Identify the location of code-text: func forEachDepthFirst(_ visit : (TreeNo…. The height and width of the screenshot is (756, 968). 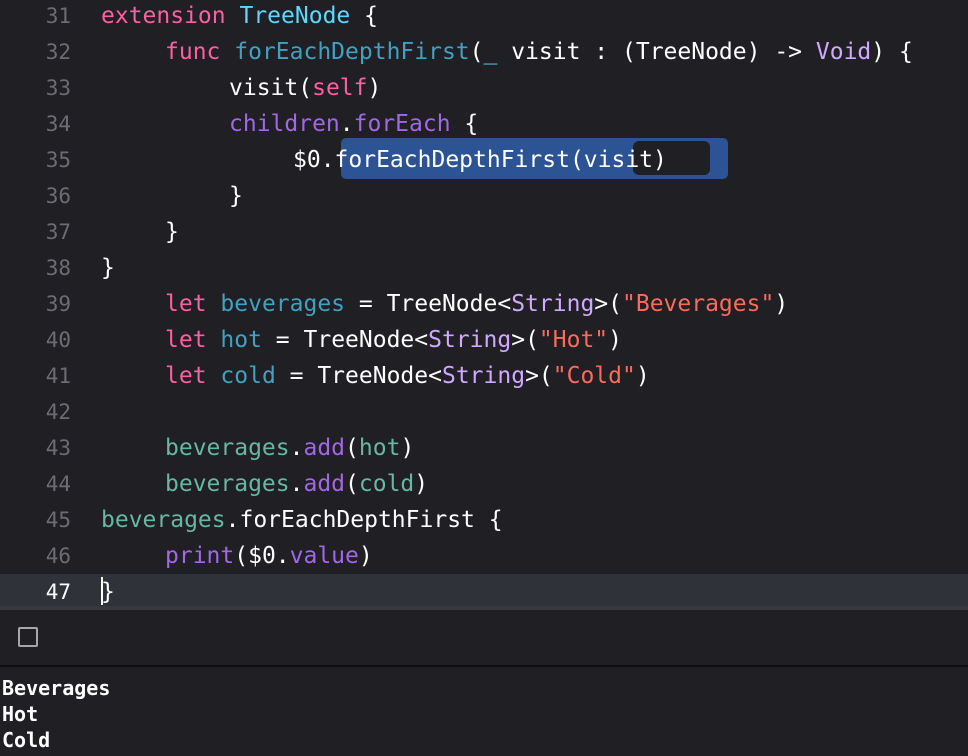
(539, 52).